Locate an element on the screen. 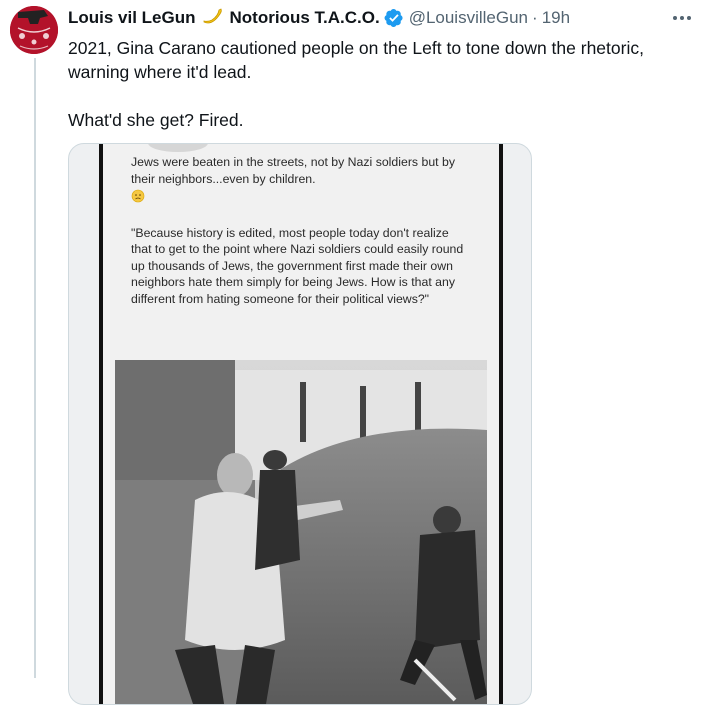  avatar is located at coordinates (34, 30).